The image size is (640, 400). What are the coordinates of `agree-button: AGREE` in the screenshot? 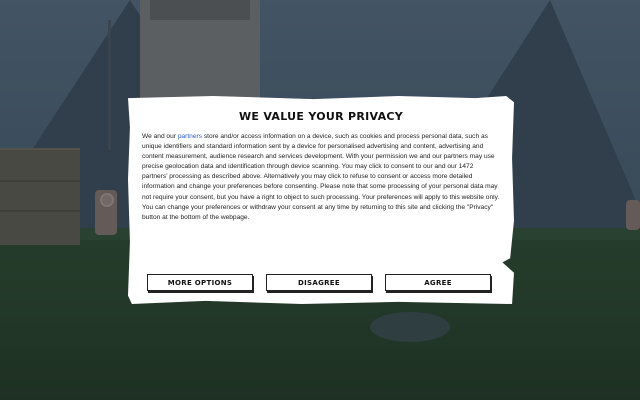 It's located at (438, 282).